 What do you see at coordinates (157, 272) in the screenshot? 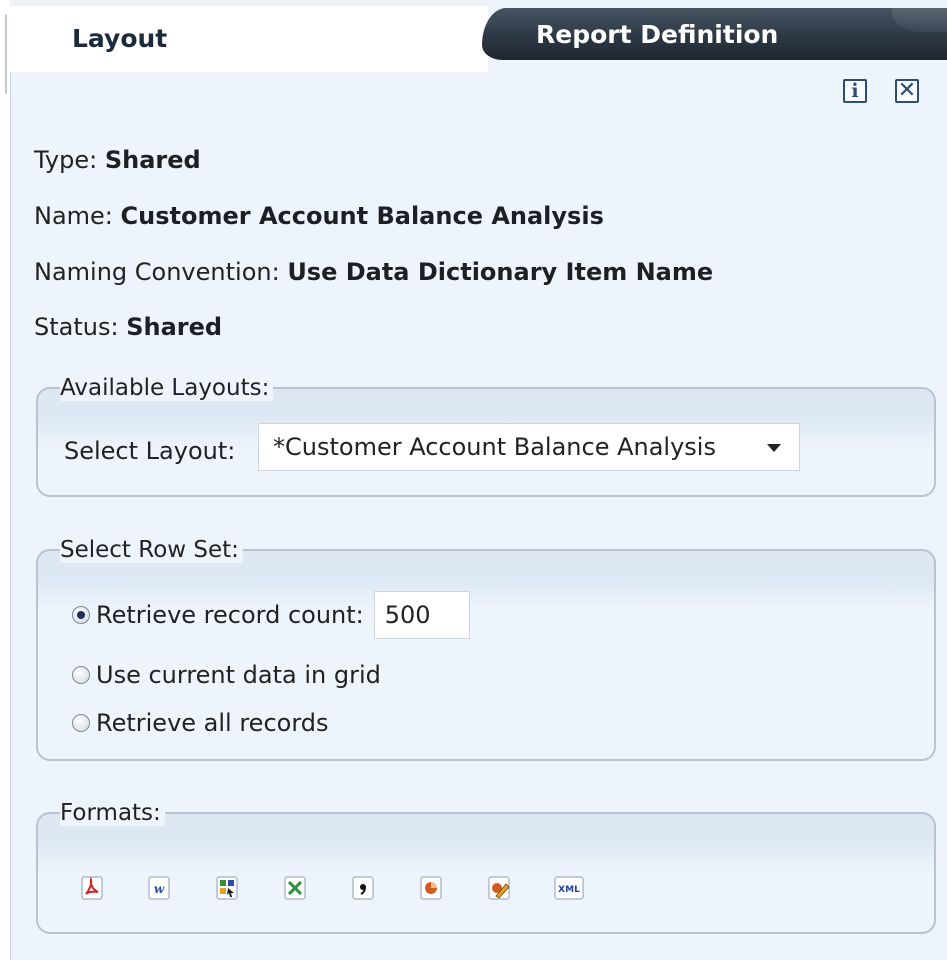
I see `naming-convention-label: Naming Convention:` at bounding box center [157, 272].